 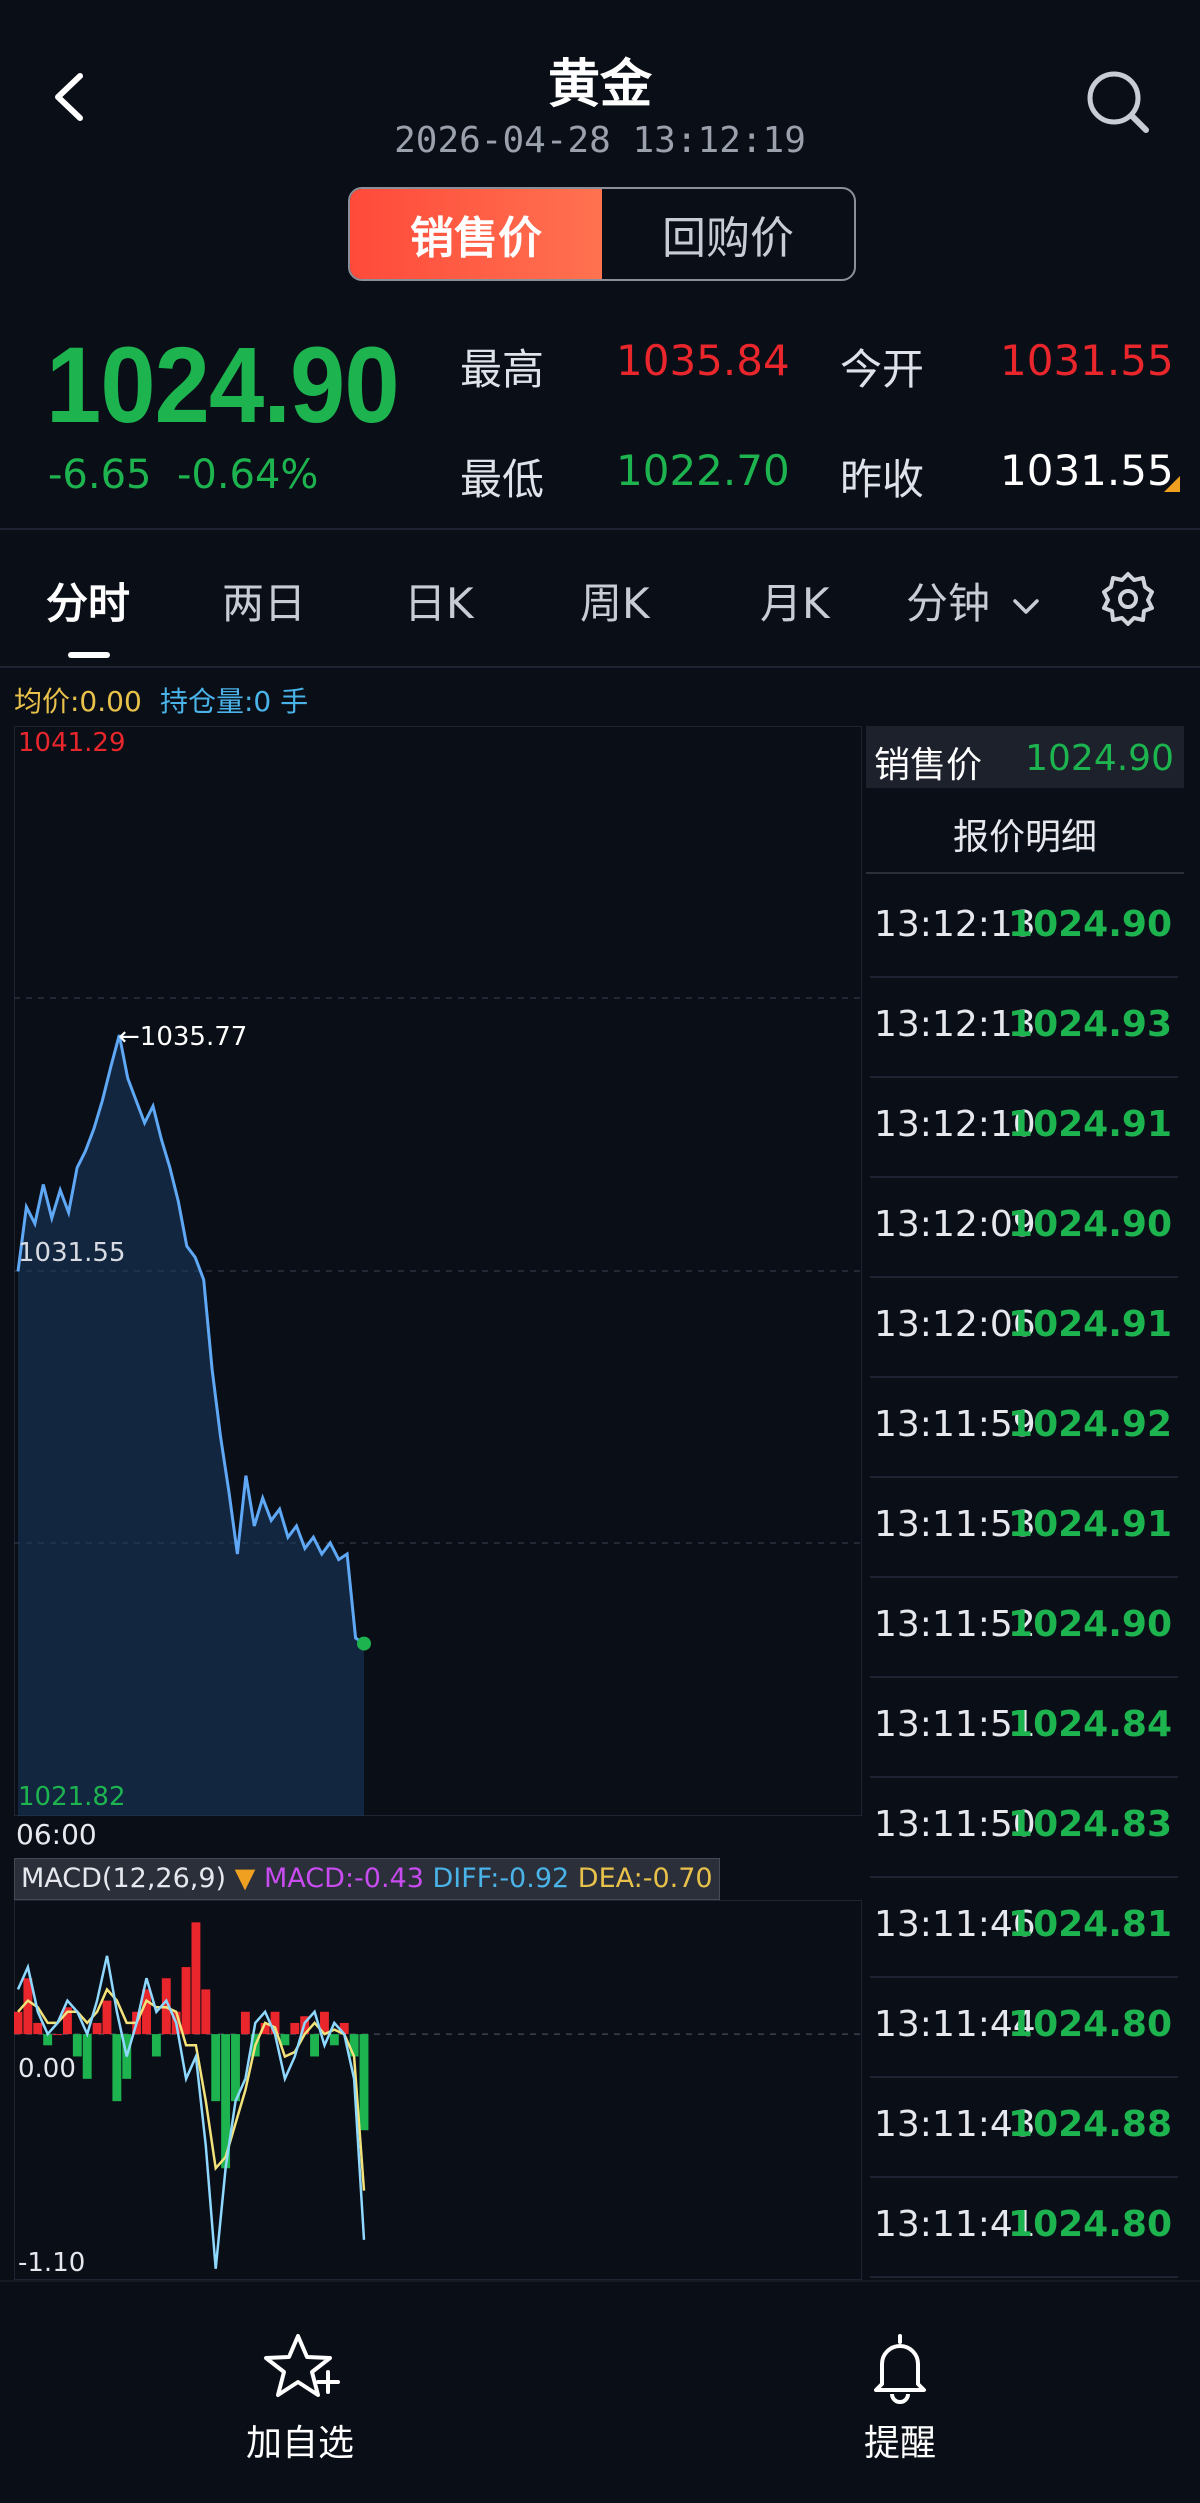 I want to click on tick-price: 1024.88, so click(x=1090, y=2124).